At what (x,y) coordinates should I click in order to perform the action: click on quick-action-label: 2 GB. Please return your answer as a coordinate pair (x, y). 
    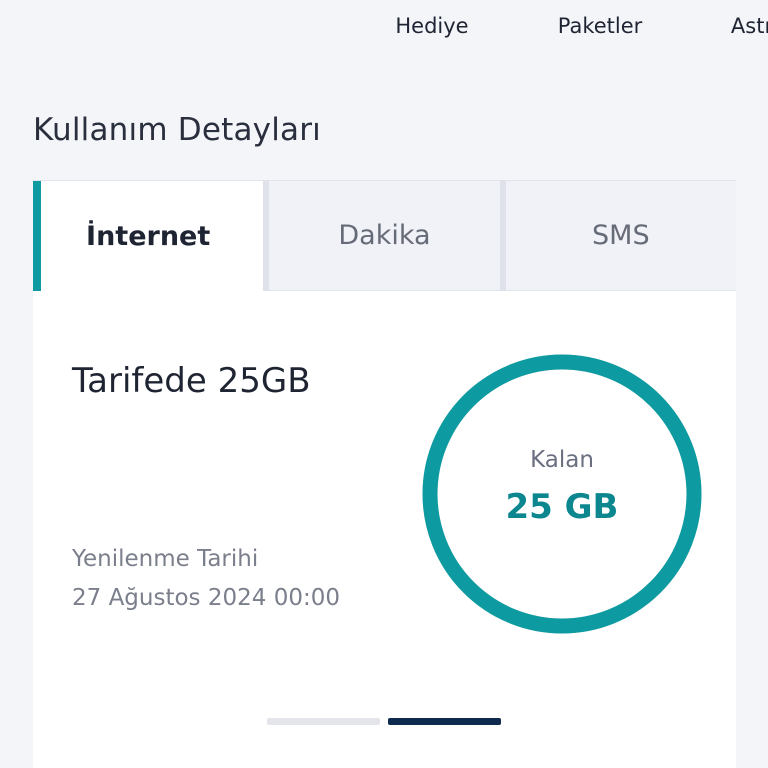
    Looking at the image, I should click on (431, 4).